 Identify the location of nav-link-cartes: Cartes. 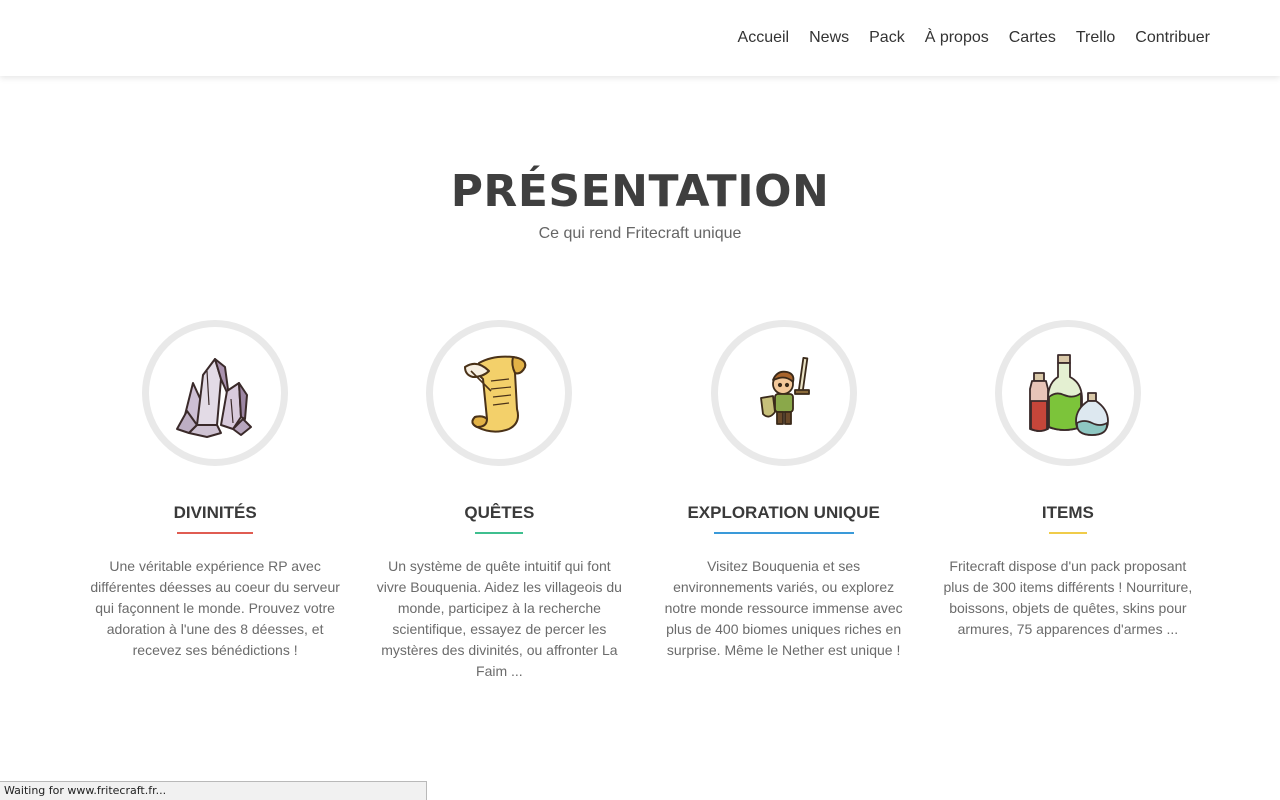
(1032, 37).